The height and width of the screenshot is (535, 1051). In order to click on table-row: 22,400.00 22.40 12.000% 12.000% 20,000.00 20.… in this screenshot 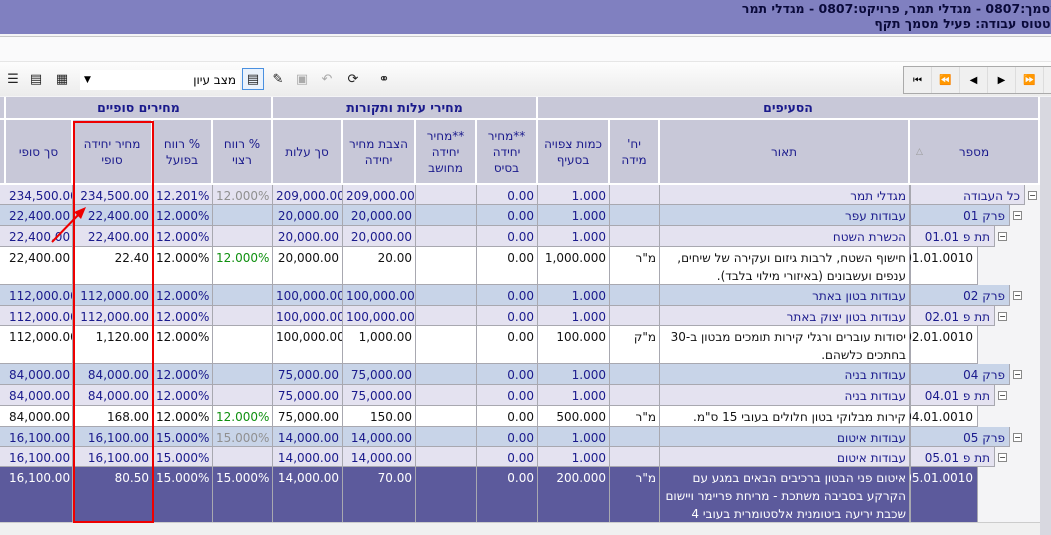, I will do `click(520, 266)`.